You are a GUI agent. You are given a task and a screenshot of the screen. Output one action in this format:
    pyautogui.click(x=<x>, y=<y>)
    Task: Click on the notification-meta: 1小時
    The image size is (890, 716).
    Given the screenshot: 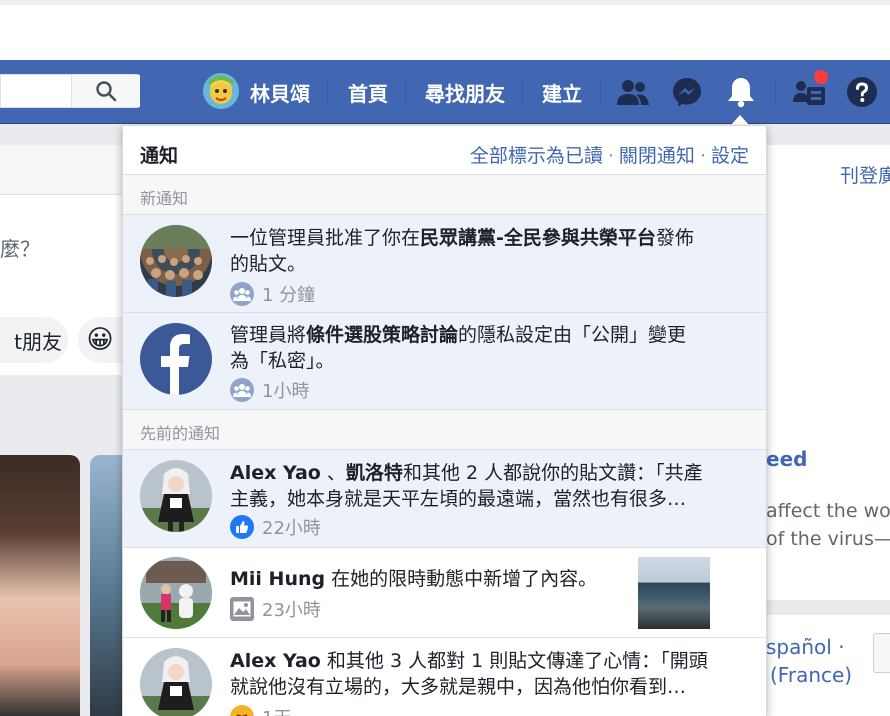 What is the action you would take?
    pyautogui.click(x=269, y=390)
    